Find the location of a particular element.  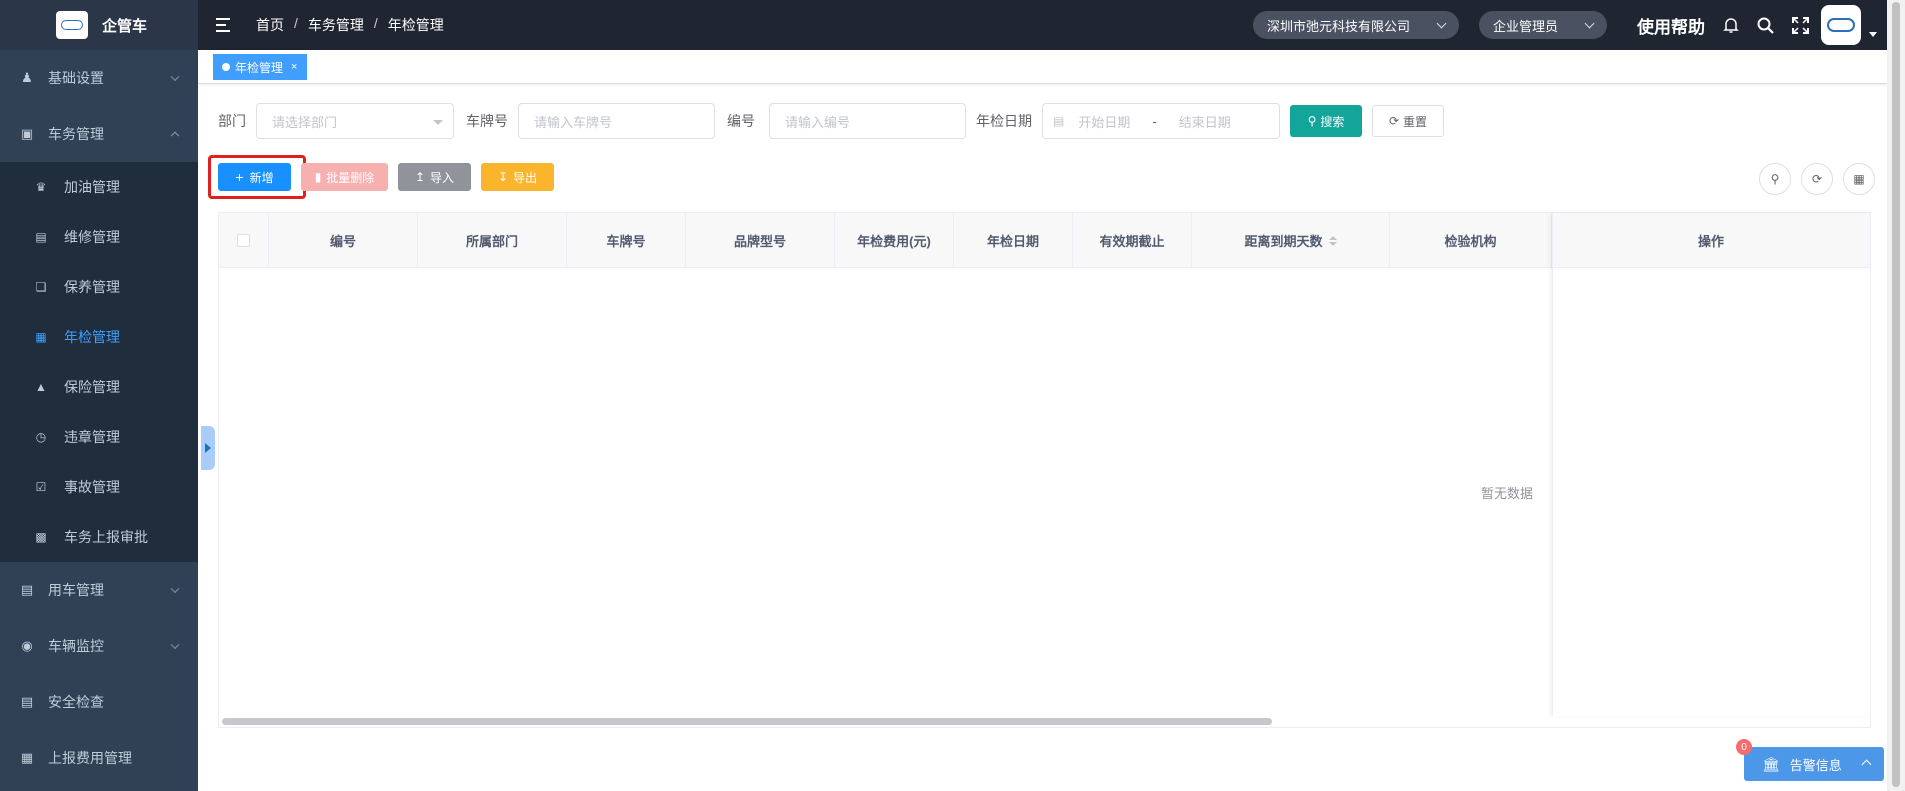

sidebar-item-annual-inspection: ▦ 年检管理 is located at coordinates (99, 337).